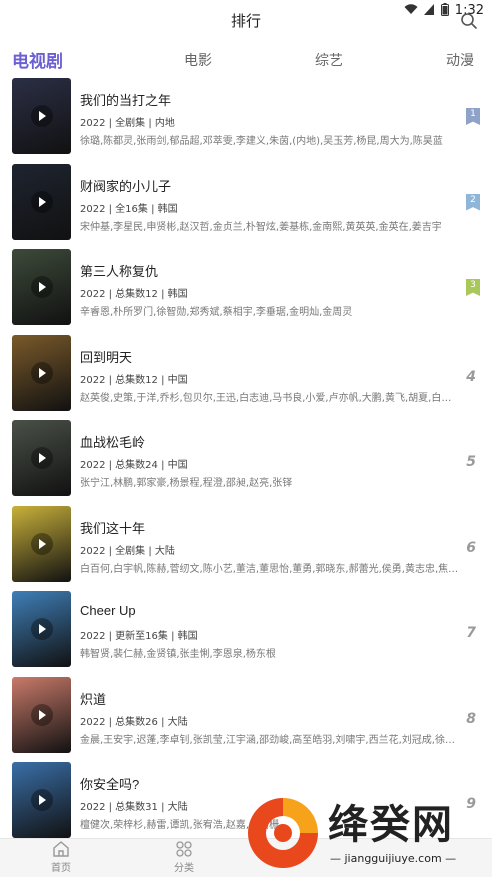 This screenshot has height=877, width=492. Describe the element at coordinates (180, 825) in the screenshot. I see `show-cast: 檀健次,荣梓杉,赫雷,谭凯,张宥浩,赵嘉,曲栅栅` at that location.